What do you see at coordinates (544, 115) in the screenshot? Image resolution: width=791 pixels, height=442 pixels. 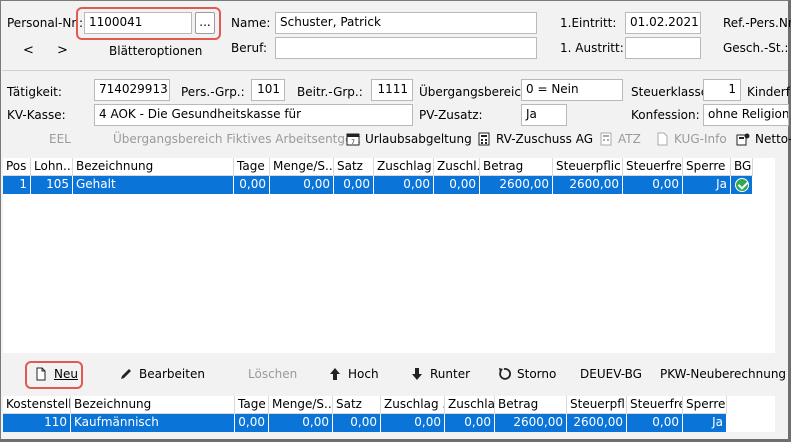 I see `pv-zusatz-field: Ja` at bounding box center [544, 115].